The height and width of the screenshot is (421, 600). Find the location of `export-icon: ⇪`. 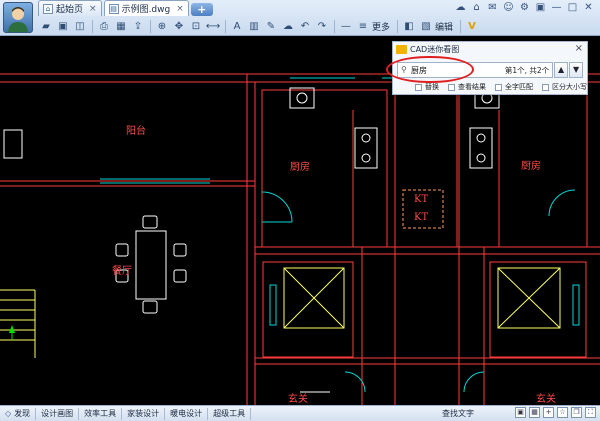

export-icon: ⇪ is located at coordinates (138, 26).